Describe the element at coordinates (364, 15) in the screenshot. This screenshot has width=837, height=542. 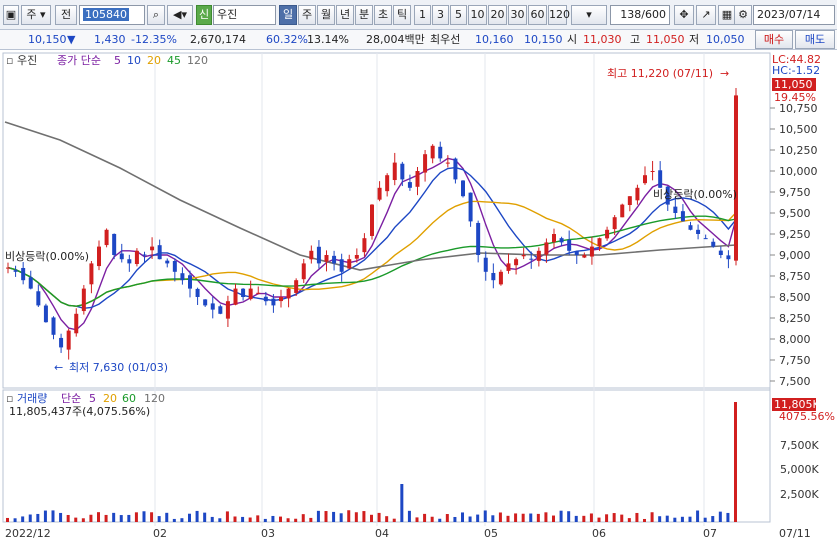
I see `period-tab-4: 분` at that location.